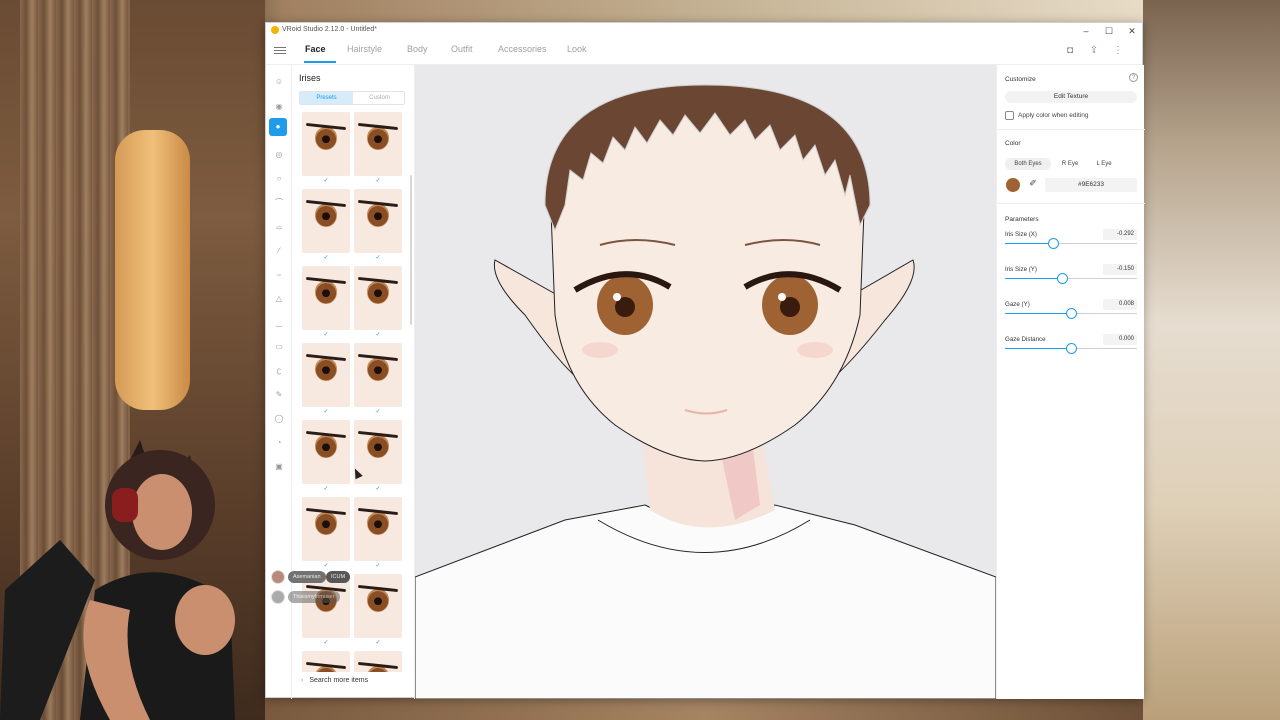 Image resolution: width=1280 pixels, height=720 pixels. Describe the element at coordinates (1094, 51) in the screenshot. I see `export-icon: ⇪` at that location.